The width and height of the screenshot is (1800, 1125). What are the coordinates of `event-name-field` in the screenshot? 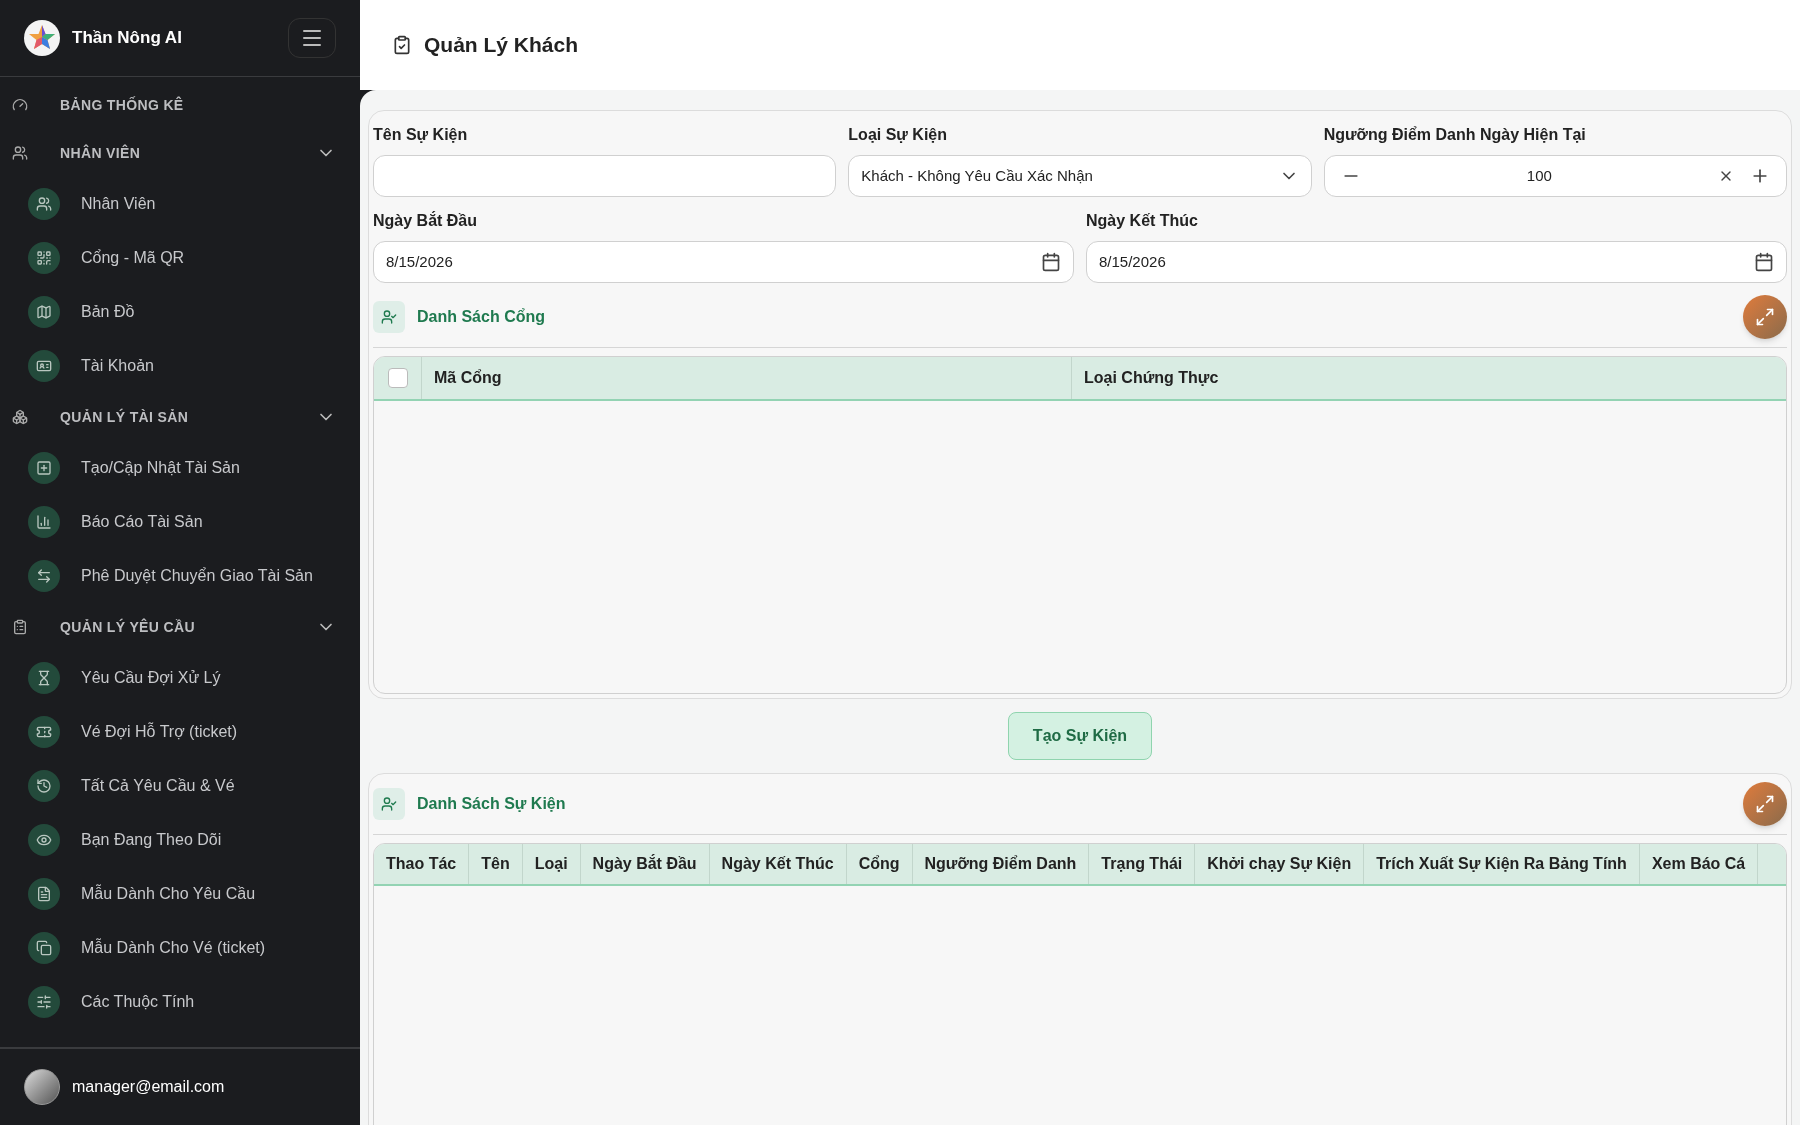 It's located at (605, 176).